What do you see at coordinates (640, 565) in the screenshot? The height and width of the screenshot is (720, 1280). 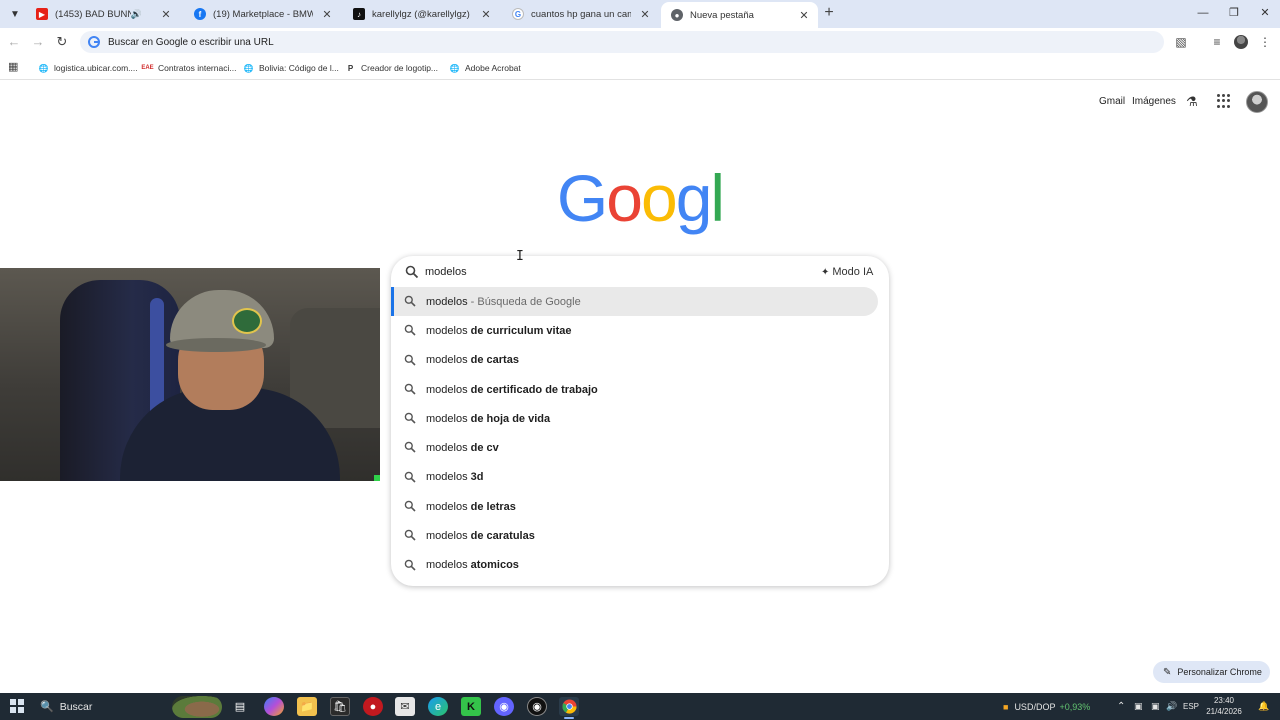 I see `suggestion-row: modelos atomicos` at bounding box center [640, 565].